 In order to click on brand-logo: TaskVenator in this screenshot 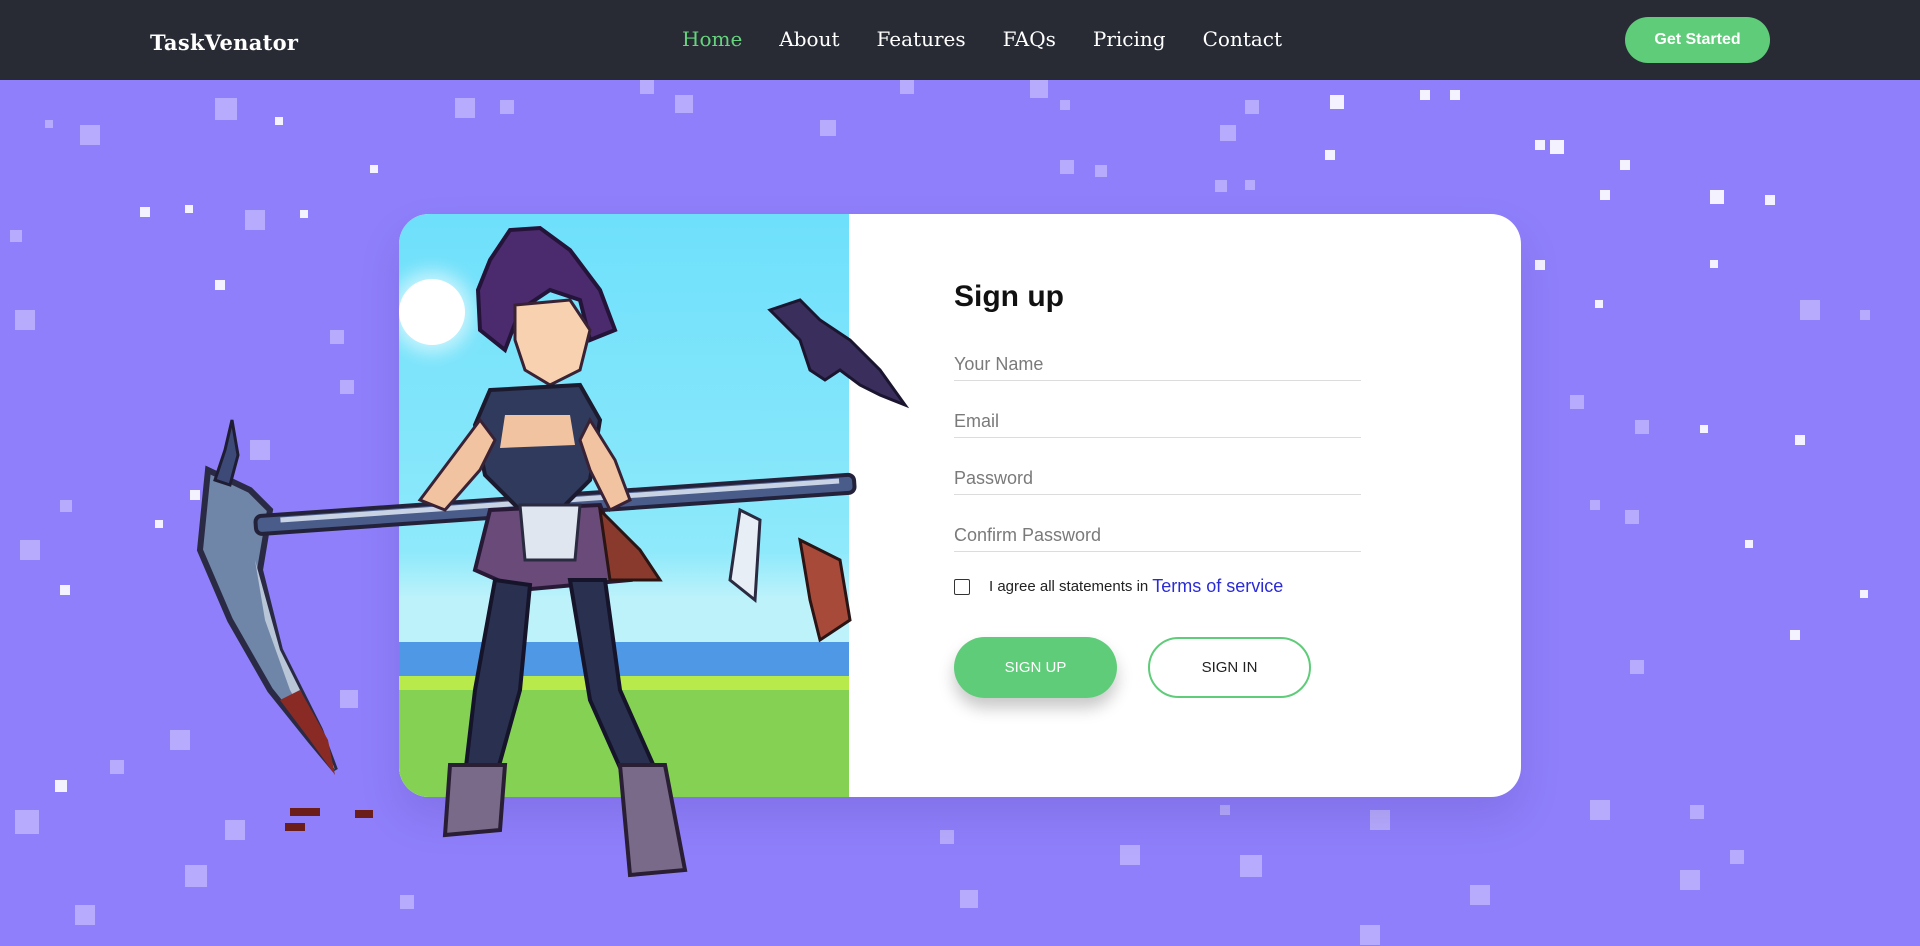, I will do `click(224, 42)`.